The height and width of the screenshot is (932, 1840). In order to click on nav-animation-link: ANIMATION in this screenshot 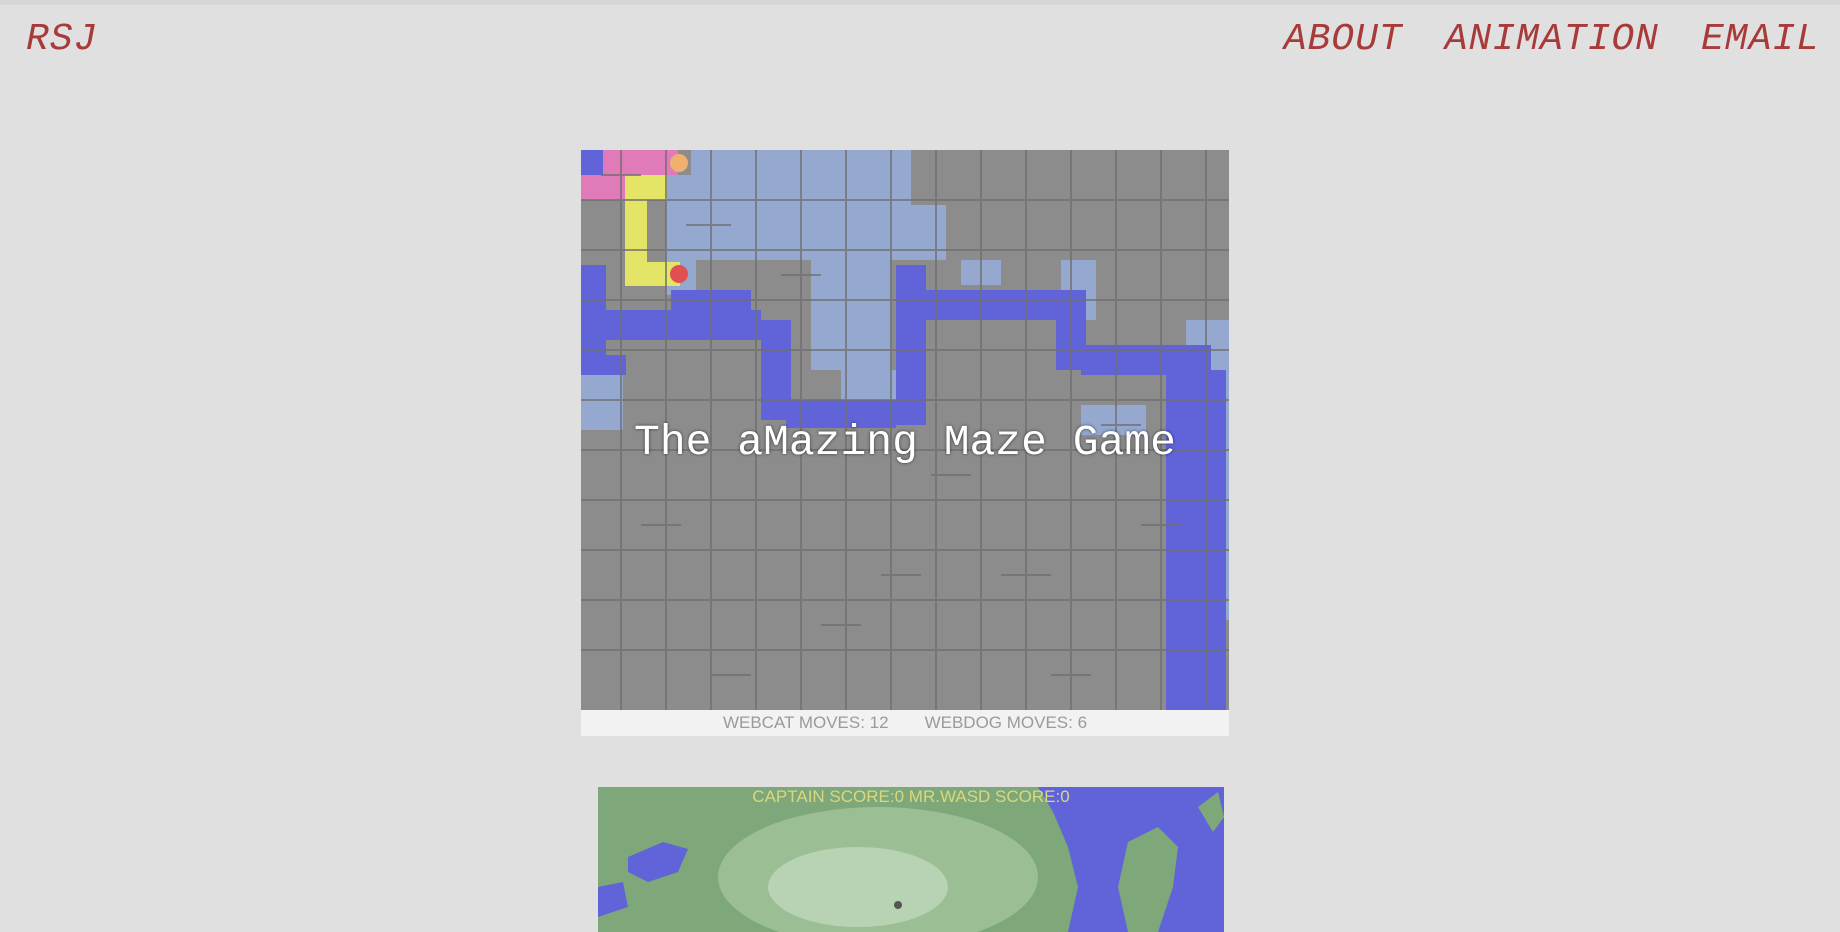, I will do `click(1552, 39)`.